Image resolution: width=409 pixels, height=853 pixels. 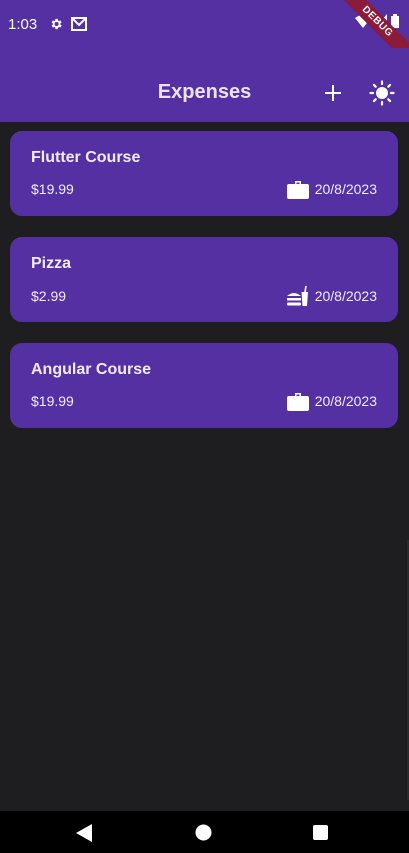 I want to click on expense-title: Pizza, so click(x=51, y=263).